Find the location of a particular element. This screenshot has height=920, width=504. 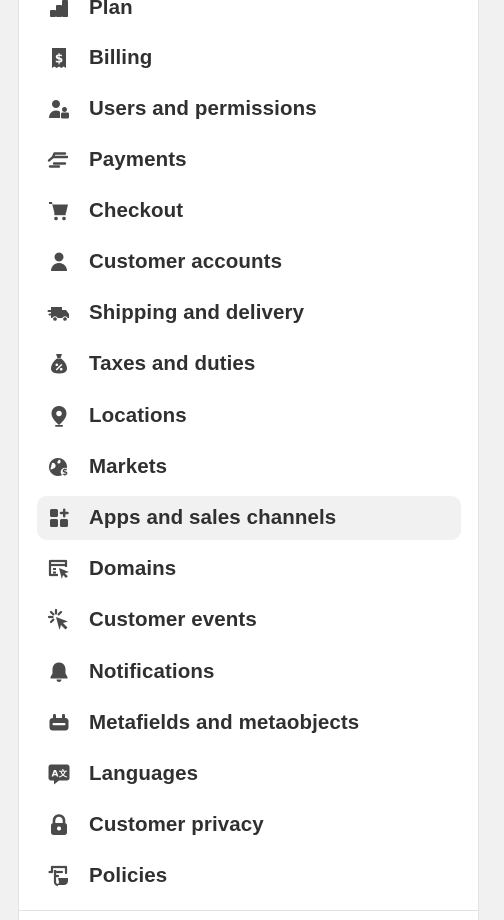

nav-item-markets: $ Markets is located at coordinates (249, 467).